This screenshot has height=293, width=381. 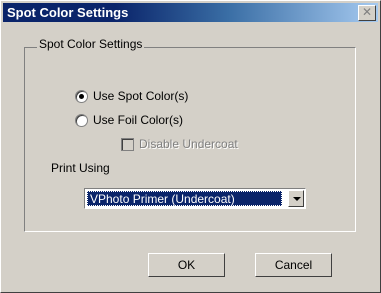 I want to click on disable-undercoat-label: Disable Undercoat, so click(x=188, y=144).